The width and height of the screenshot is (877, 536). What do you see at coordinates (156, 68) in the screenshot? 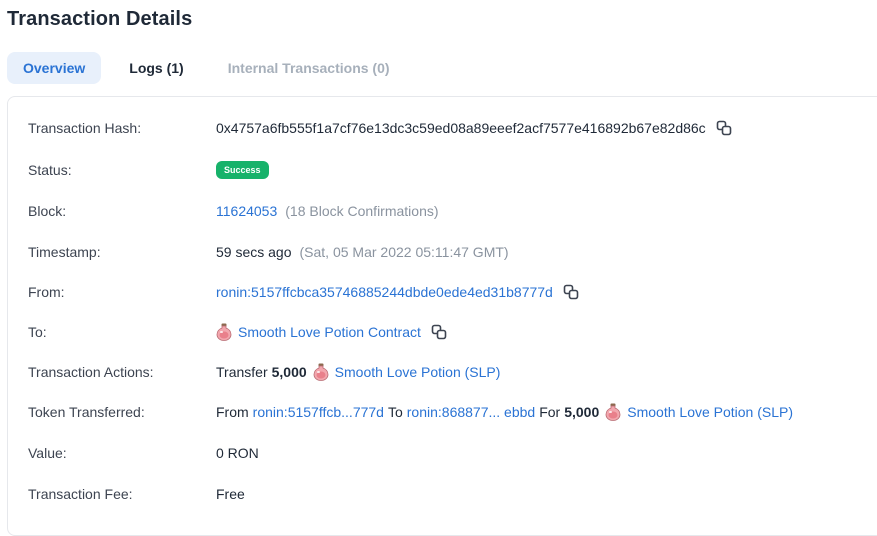
I see `tab-logs: Logs (1)` at bounding box center [156, 68].